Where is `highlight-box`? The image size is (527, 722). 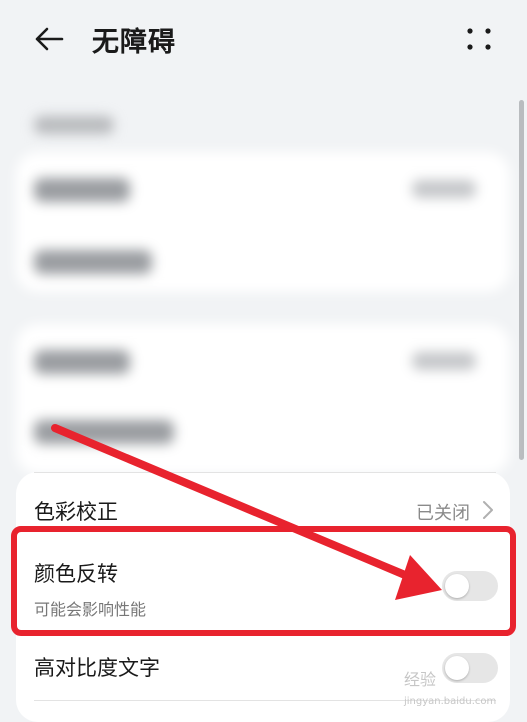 highlight-box is located at coordinates (263, 581).